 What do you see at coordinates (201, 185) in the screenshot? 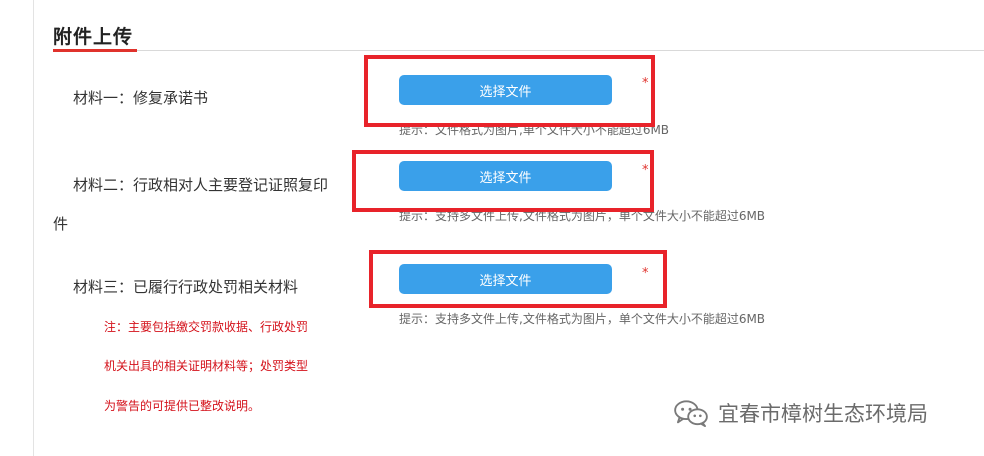
I see `material-2-label-line1: 材料二：行政相对人主要登记证照复印` at bounding box center [201, 185].